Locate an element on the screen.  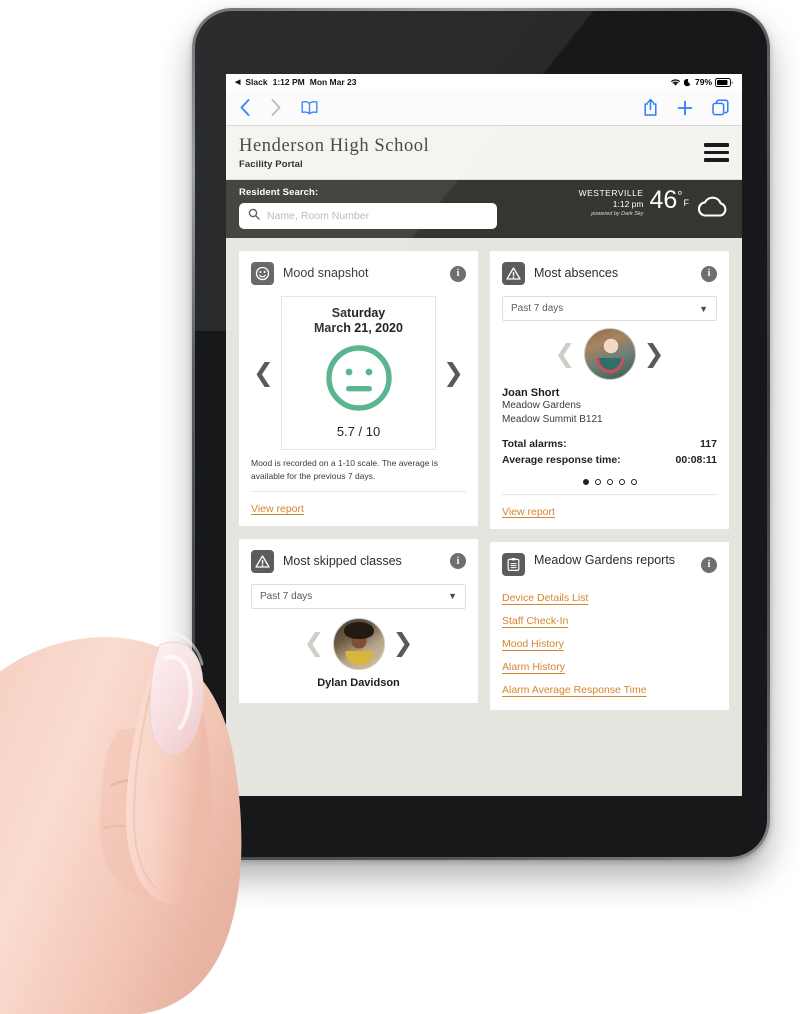
chevron-down-icon: ▼ is located at coordinates (452, 596).